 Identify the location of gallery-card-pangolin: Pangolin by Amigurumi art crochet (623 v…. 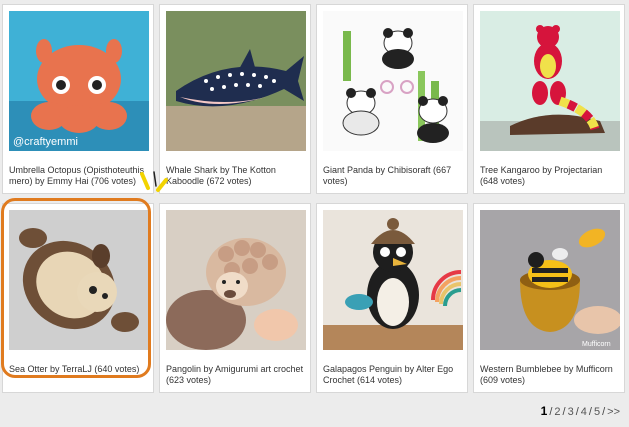
(235, 298).